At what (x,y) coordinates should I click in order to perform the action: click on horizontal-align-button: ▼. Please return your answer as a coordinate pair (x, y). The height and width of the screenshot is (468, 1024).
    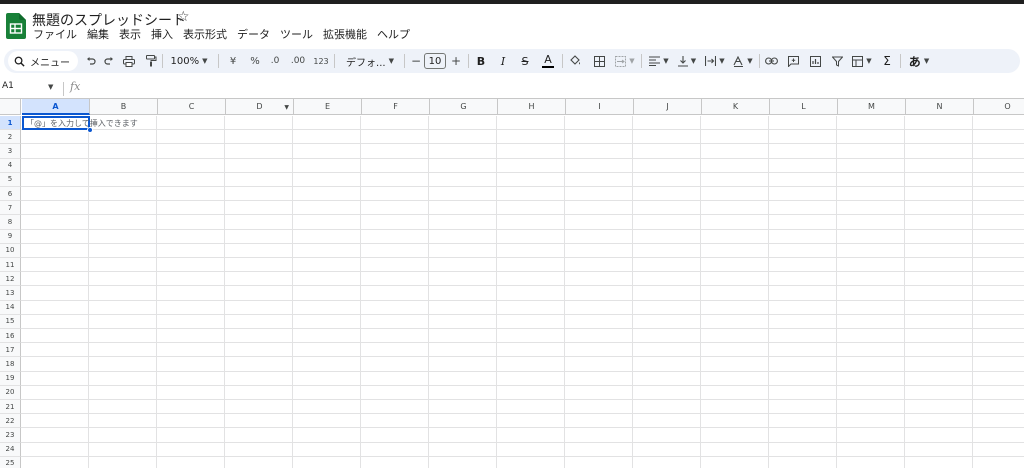
    Looking at the image, I should click on (659, 61).